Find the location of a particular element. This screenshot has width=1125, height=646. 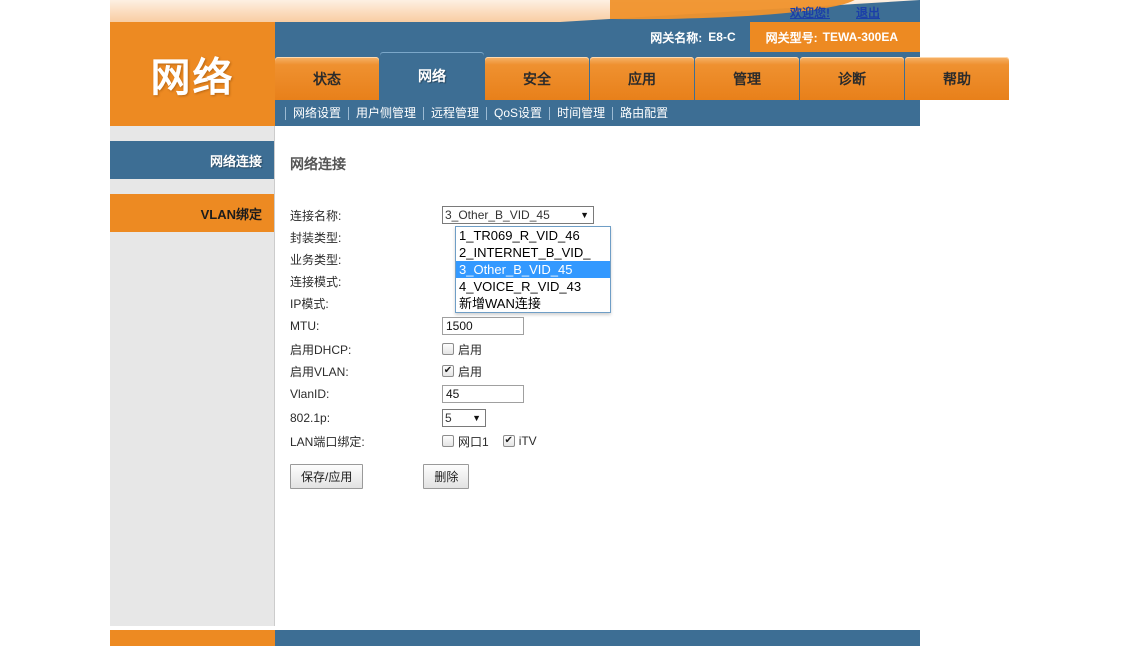

dot1p-label: 802.1p: is located at coordinates (310, 418).